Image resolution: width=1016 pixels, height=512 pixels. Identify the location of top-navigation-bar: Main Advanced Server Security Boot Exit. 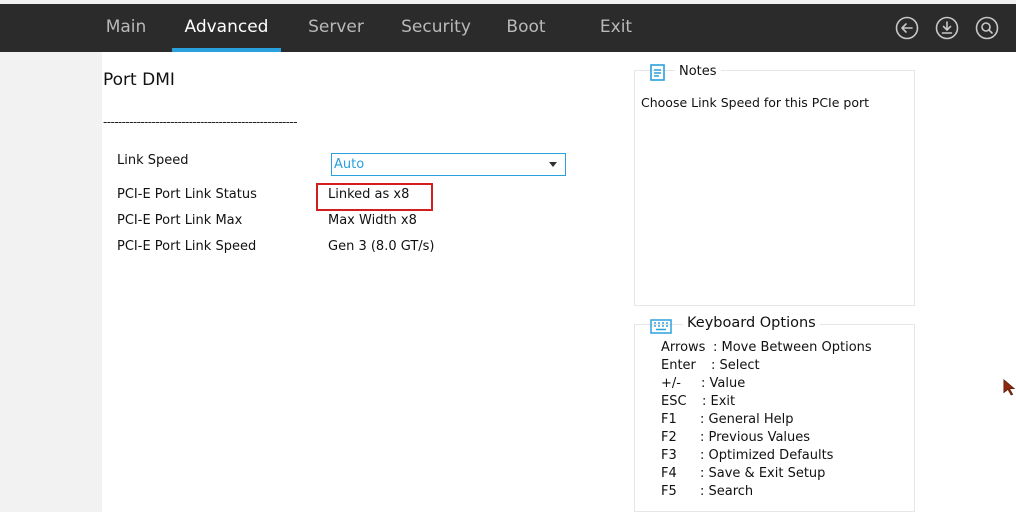
(508, 26).